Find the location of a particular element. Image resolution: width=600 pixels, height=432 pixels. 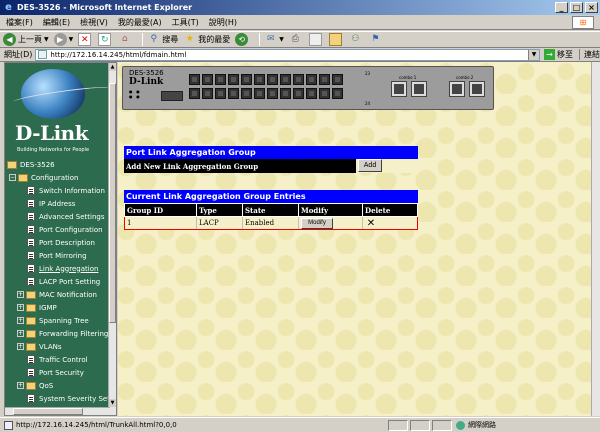

sidebar-horizontal-scrollbar is located at coordinates (57, 411).